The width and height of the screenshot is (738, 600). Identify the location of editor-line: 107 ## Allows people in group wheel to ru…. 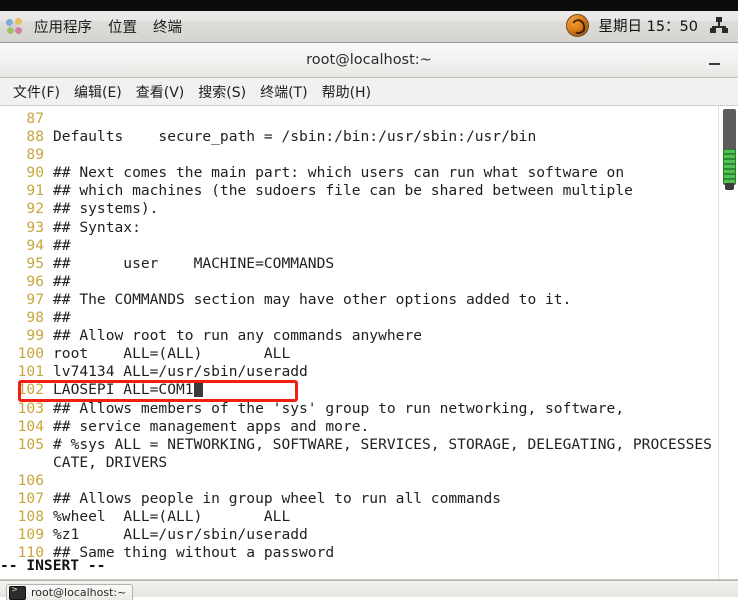
(359, 499).